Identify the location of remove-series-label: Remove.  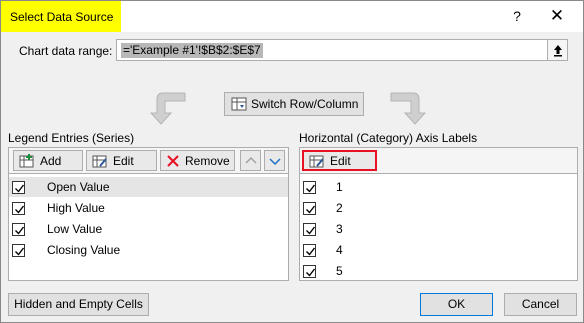
(207, 160).